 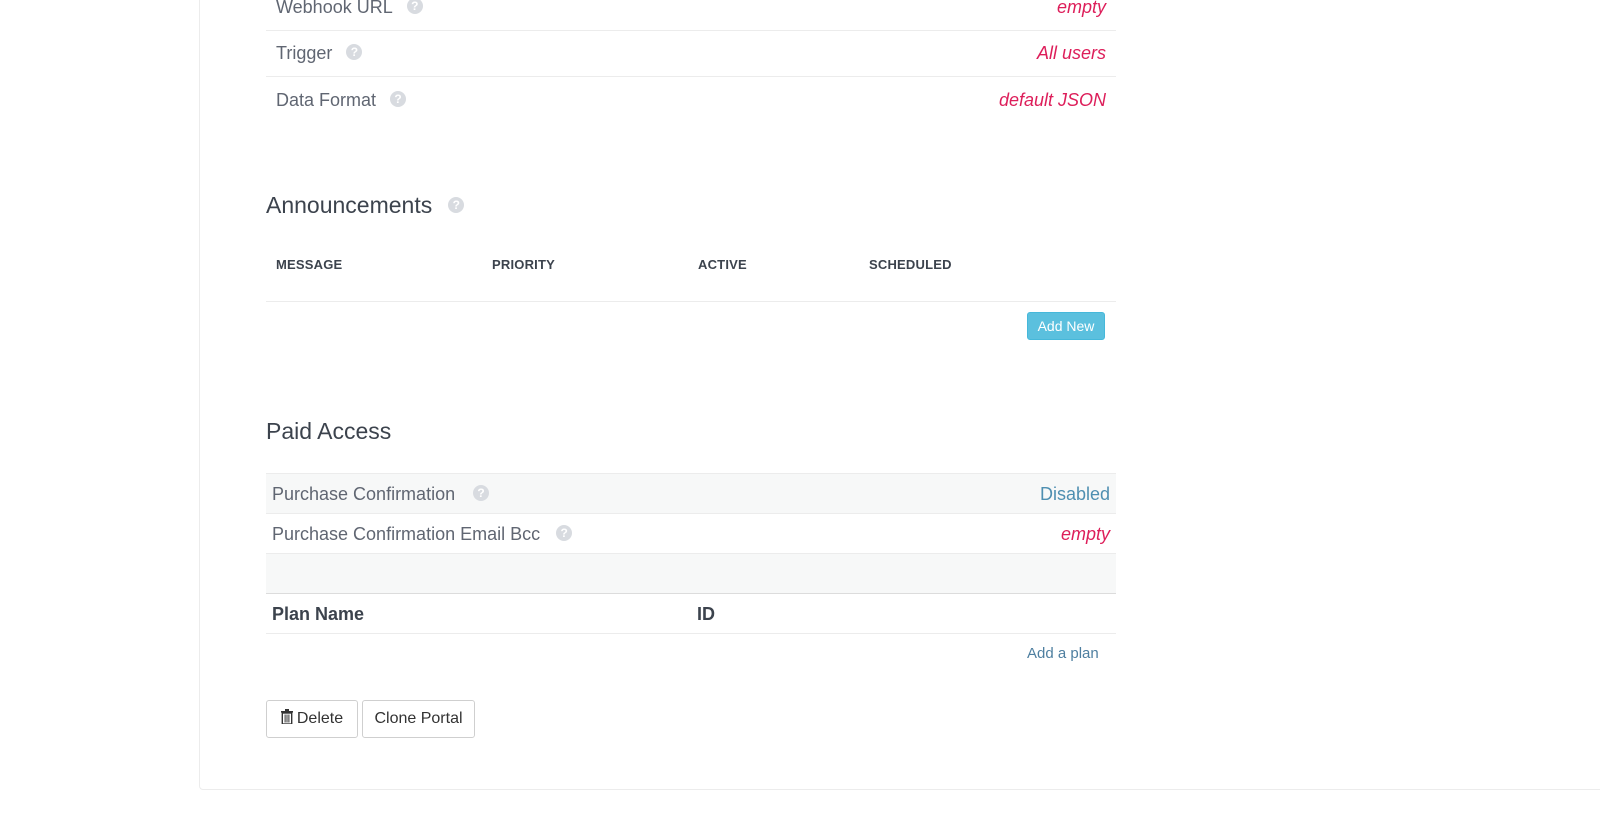 I want to click on purchase-confirmation-row: Purchase Confirmation? Disabled, so click(x=691, y=494).